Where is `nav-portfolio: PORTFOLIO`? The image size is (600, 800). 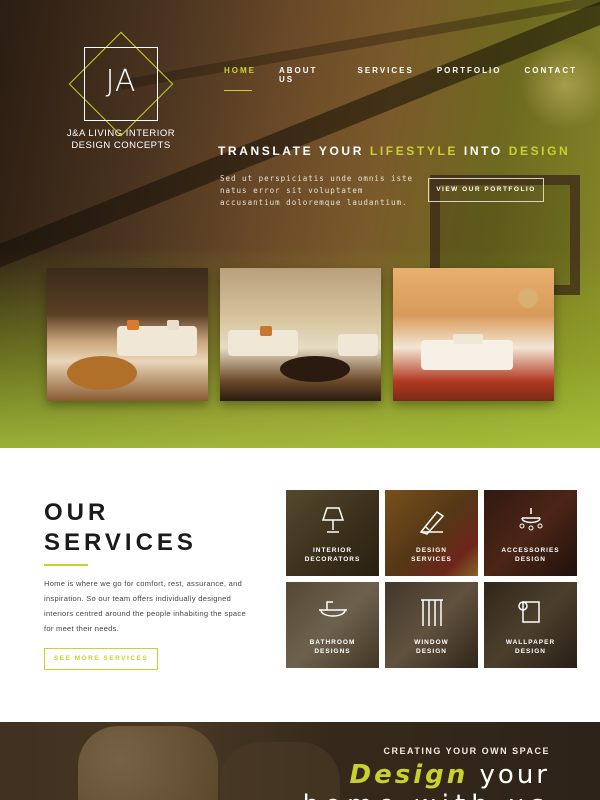
nav-portfolio: PORTFOLIO is located at coordinates (469, 78).